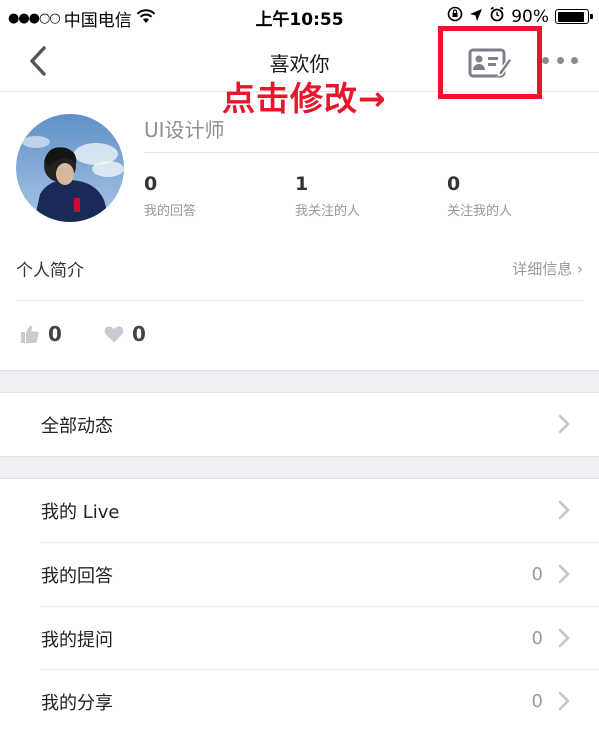  Describe the element at coordinates (30, 334) in the screenshot. I see `thumbs-up-icon` at that location.